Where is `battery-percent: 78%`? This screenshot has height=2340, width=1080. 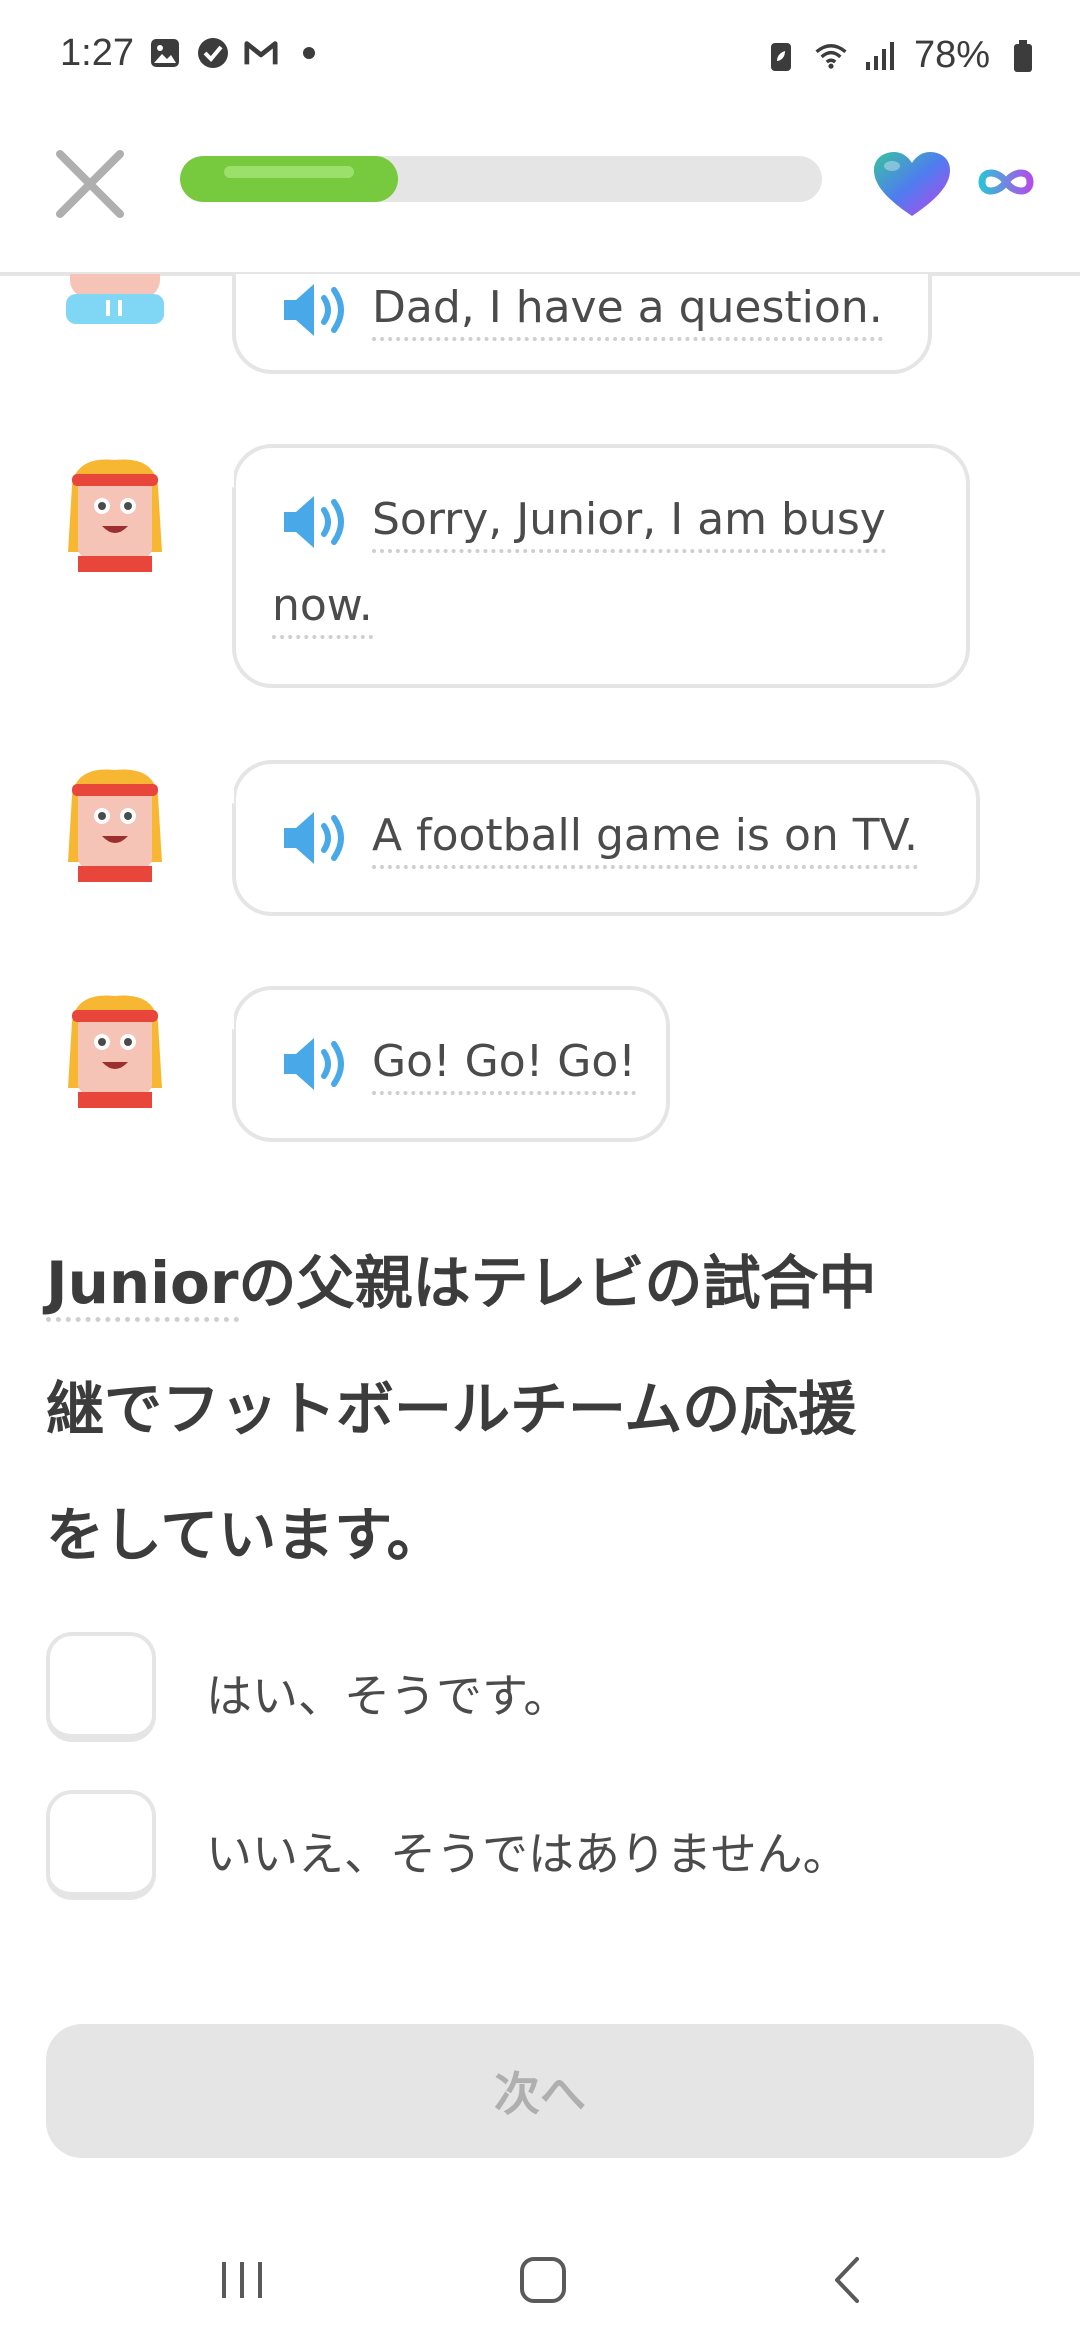 battery-percent: 78% is located at coordinates (951, 55).